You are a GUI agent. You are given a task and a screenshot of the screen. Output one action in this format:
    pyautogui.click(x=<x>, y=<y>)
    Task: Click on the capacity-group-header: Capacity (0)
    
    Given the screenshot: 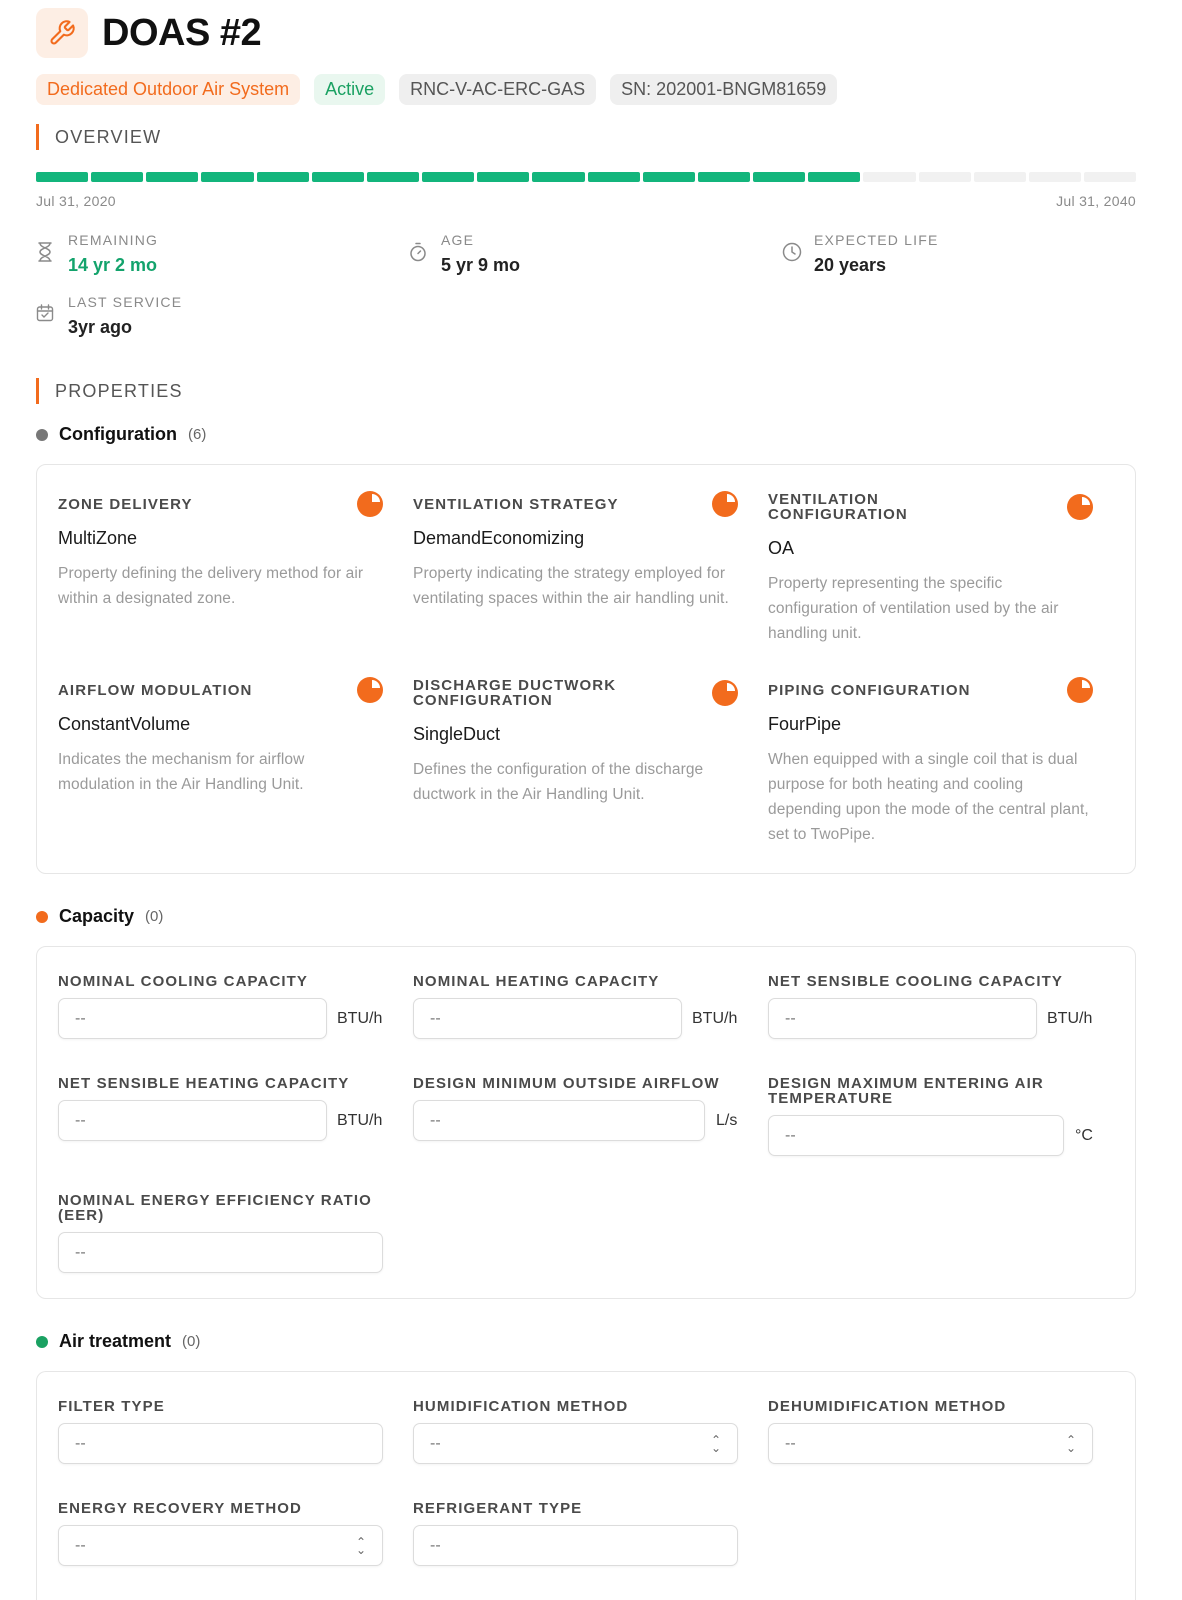 What is the action you would take?
    pyautogui.click(x=99, y=916)
    